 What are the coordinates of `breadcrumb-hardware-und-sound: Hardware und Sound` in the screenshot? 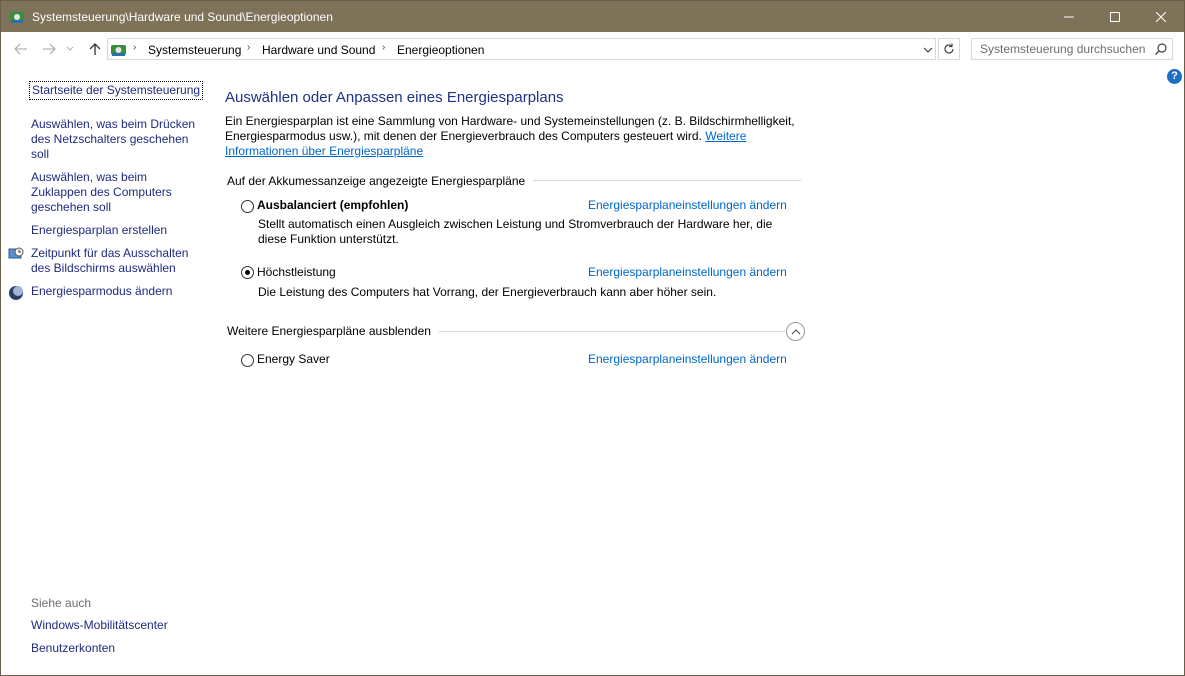 It's located at (318, 50).